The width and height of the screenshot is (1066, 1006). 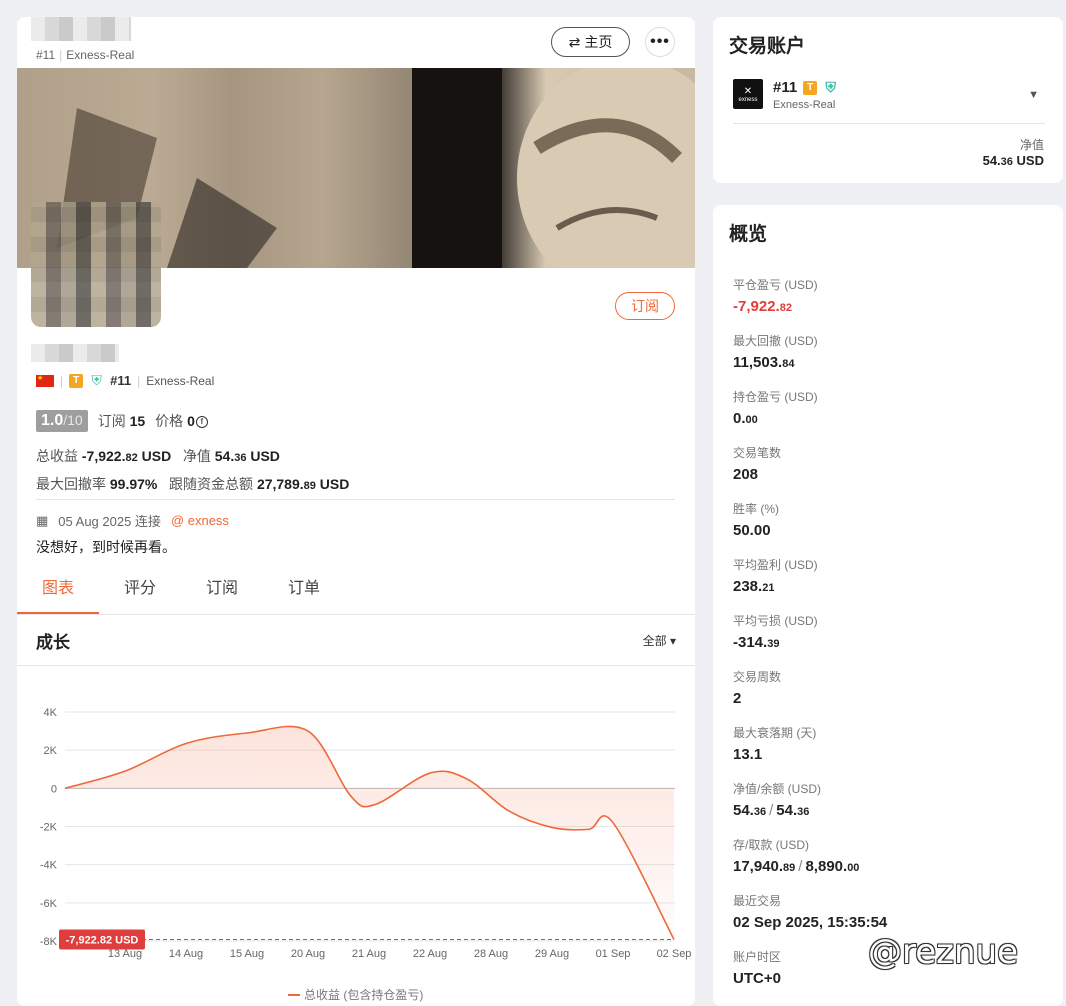 I want to click on more-icon: •••, so click(x=660, y=41).